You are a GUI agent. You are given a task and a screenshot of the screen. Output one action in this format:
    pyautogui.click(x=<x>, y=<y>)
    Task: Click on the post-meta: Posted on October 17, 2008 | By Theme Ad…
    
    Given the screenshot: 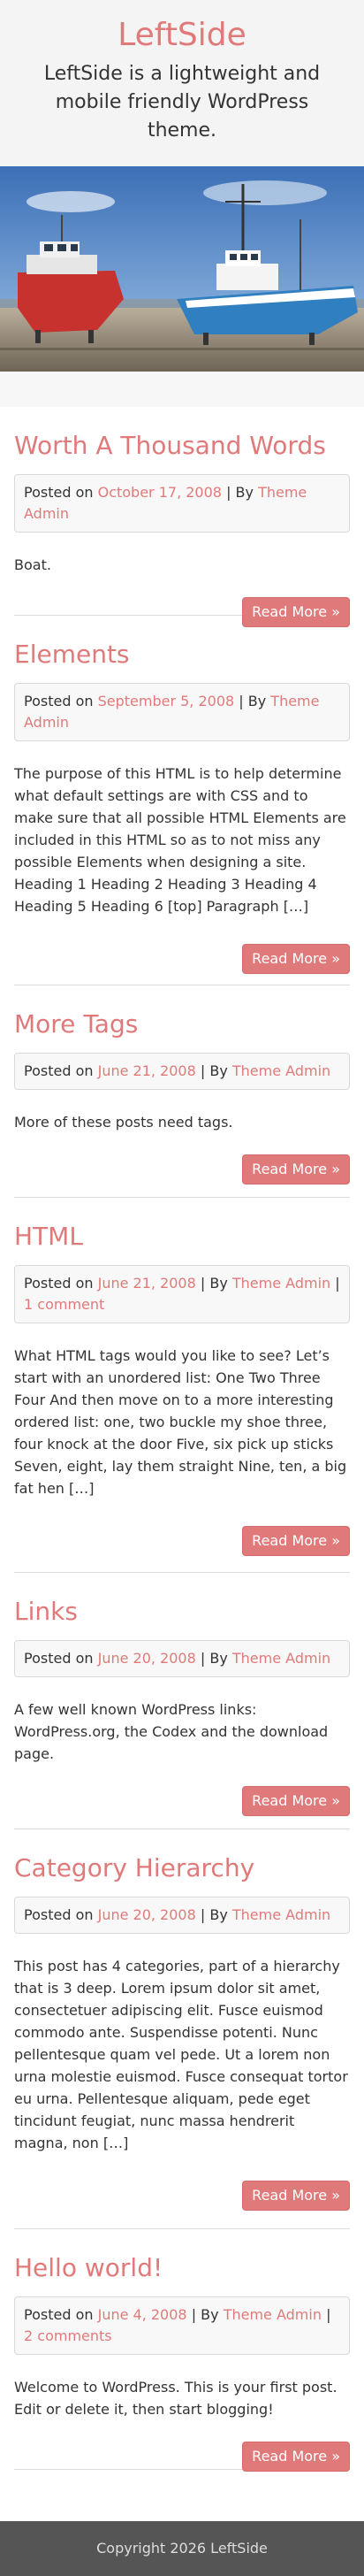 What is the action you would take?
    pyautogui.click(x=182, y=503)
    